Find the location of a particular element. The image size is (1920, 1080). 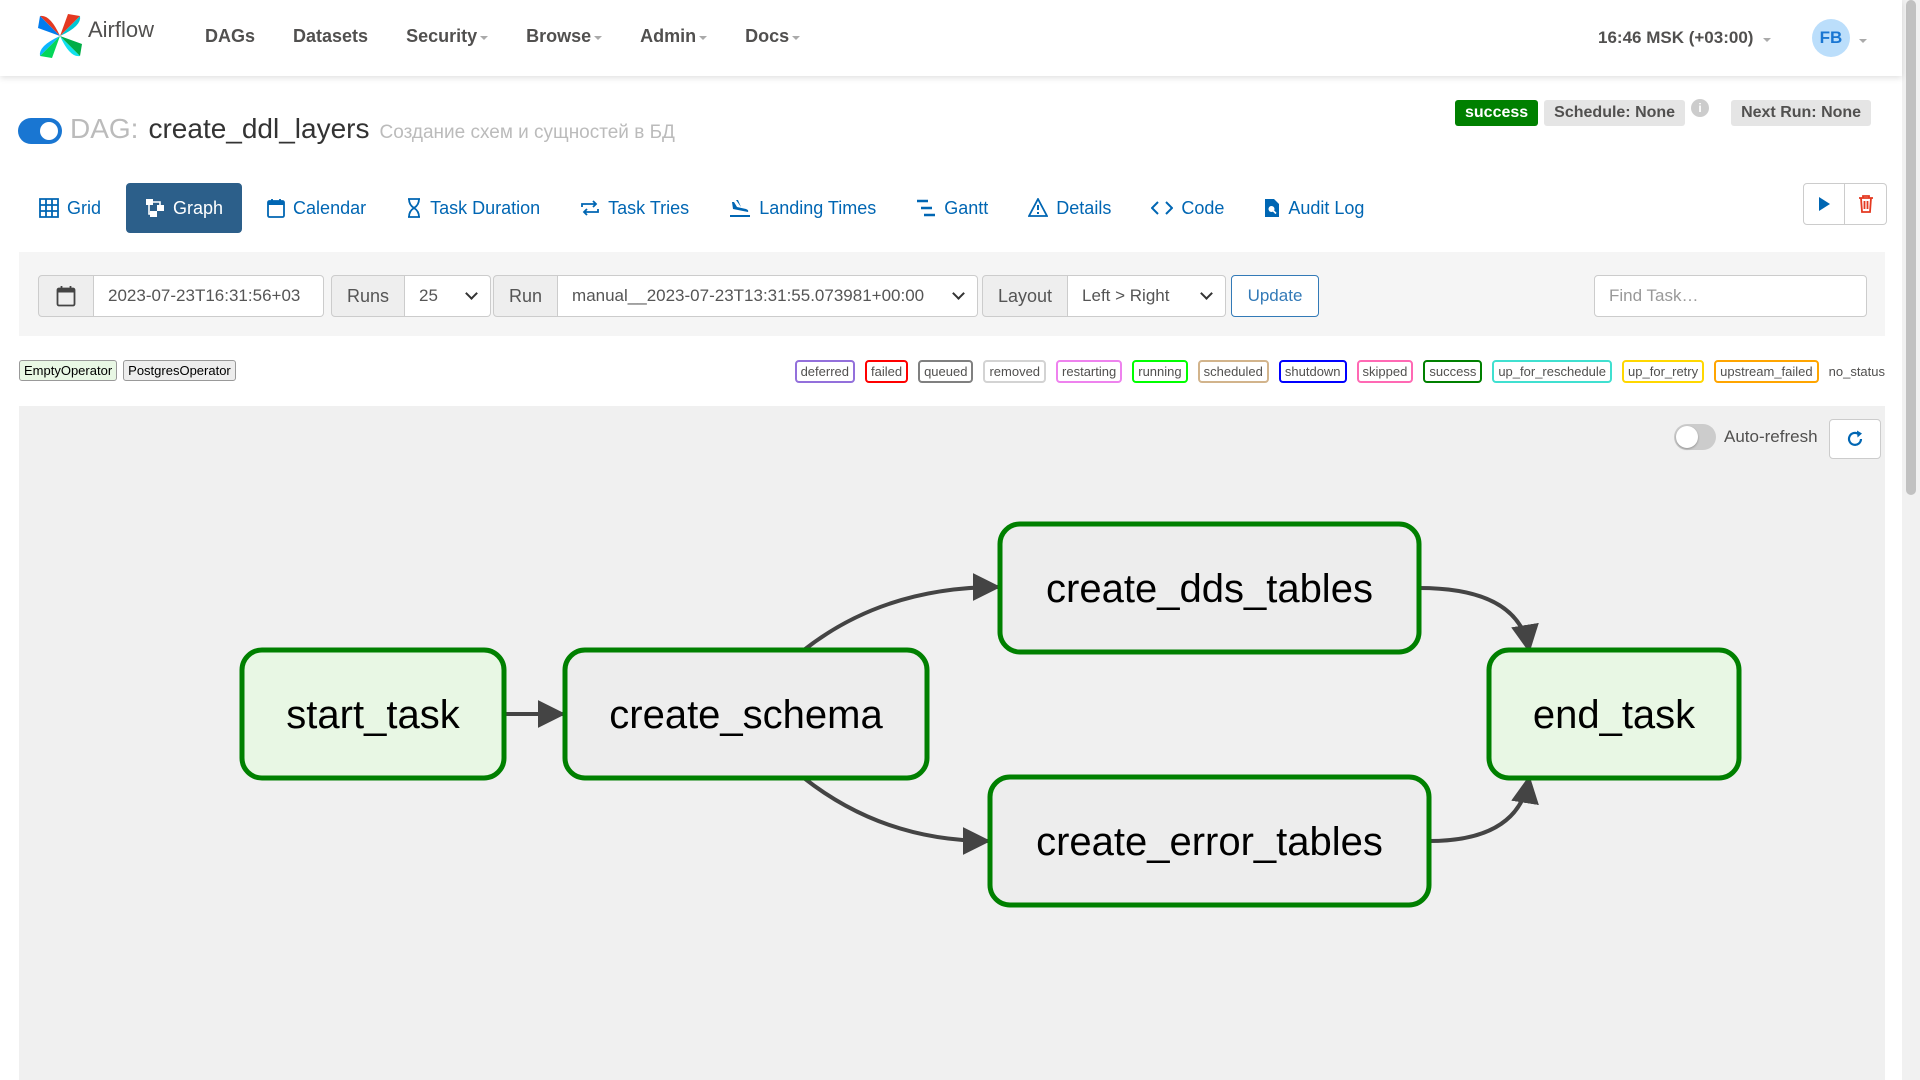

main-nav: DAGs Datasets Security Browse Admin Docs is located at coordinates (521, 36).